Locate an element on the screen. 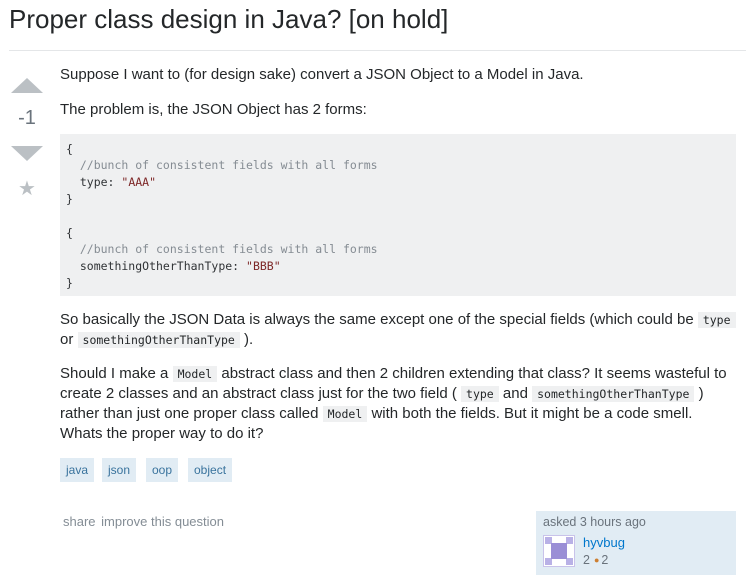 The width and height of the screenshot is (746, 586). downvote-arrow-icon is located at coordinates (27, 153).